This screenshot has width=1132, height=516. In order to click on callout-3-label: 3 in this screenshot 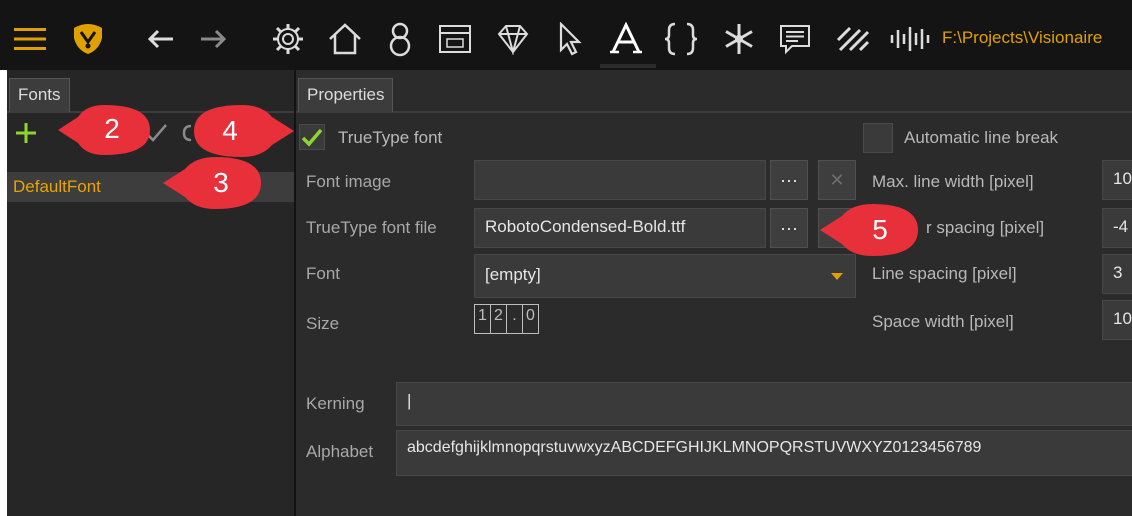, I will do `click(221, 182)`.